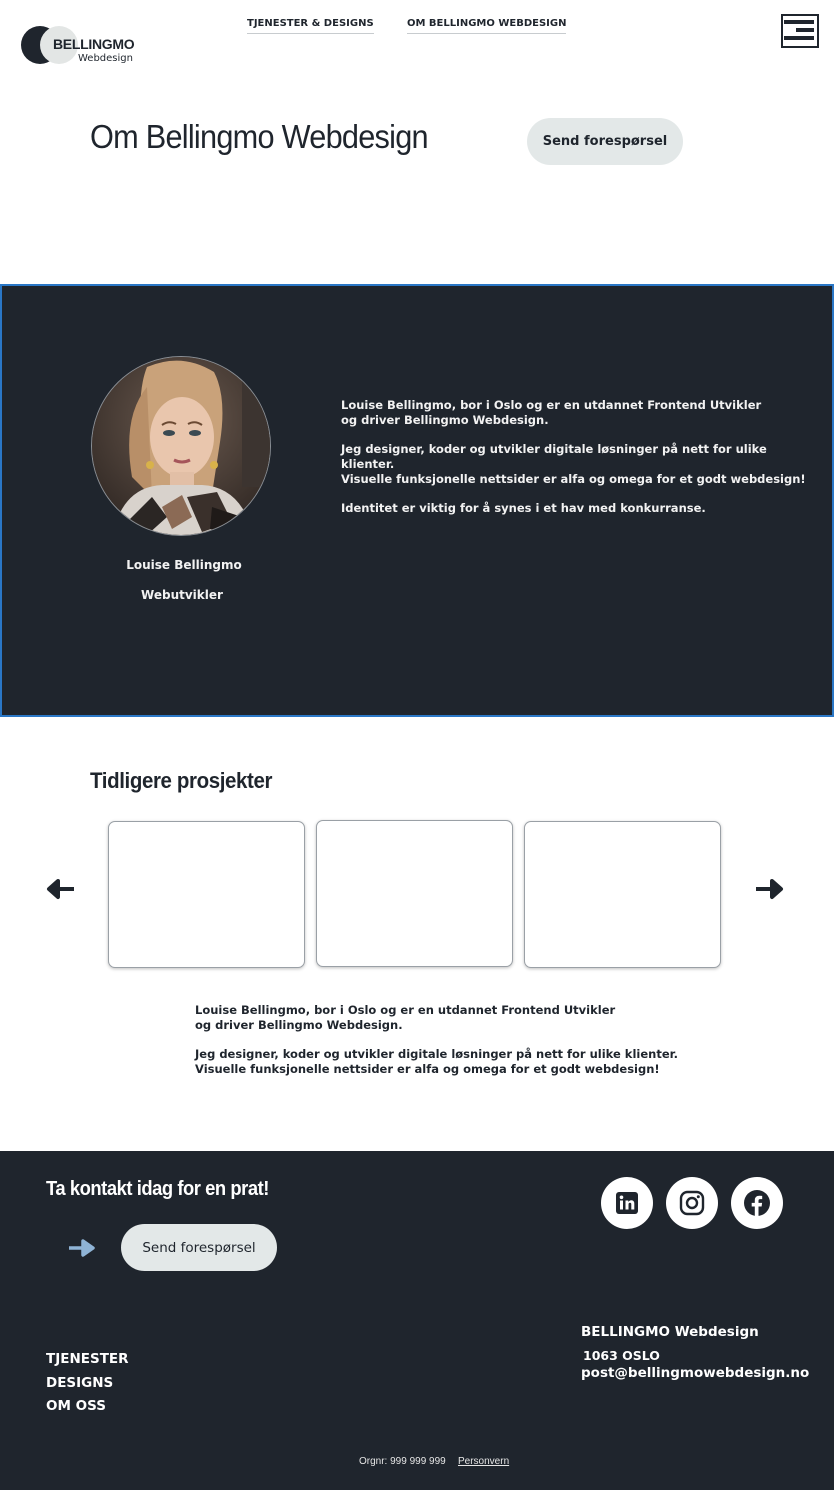 The height and width of the screenshot is (1490, 834). What do you see at coordinates (76, 1406) in the screenshot?
I see `footer-nav-about: OM OSS` at bounding box center [76, 1406].